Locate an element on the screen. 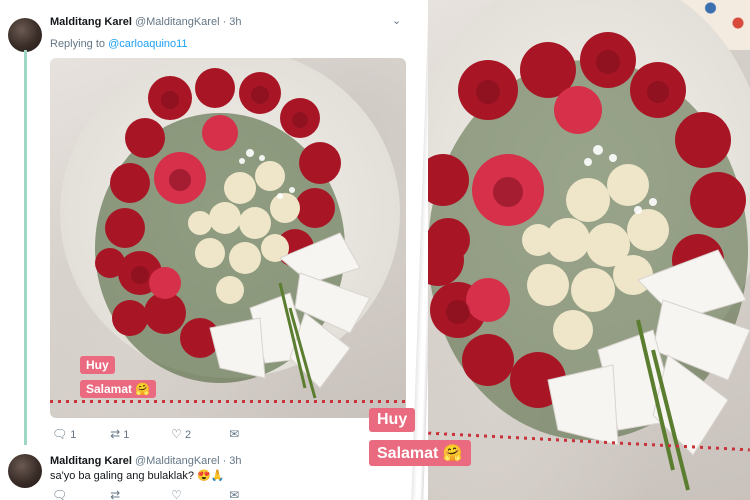 Image resolution: width=750 pixels, height=500 pixels. like-count: 2 is located at coordinates (188, 435).